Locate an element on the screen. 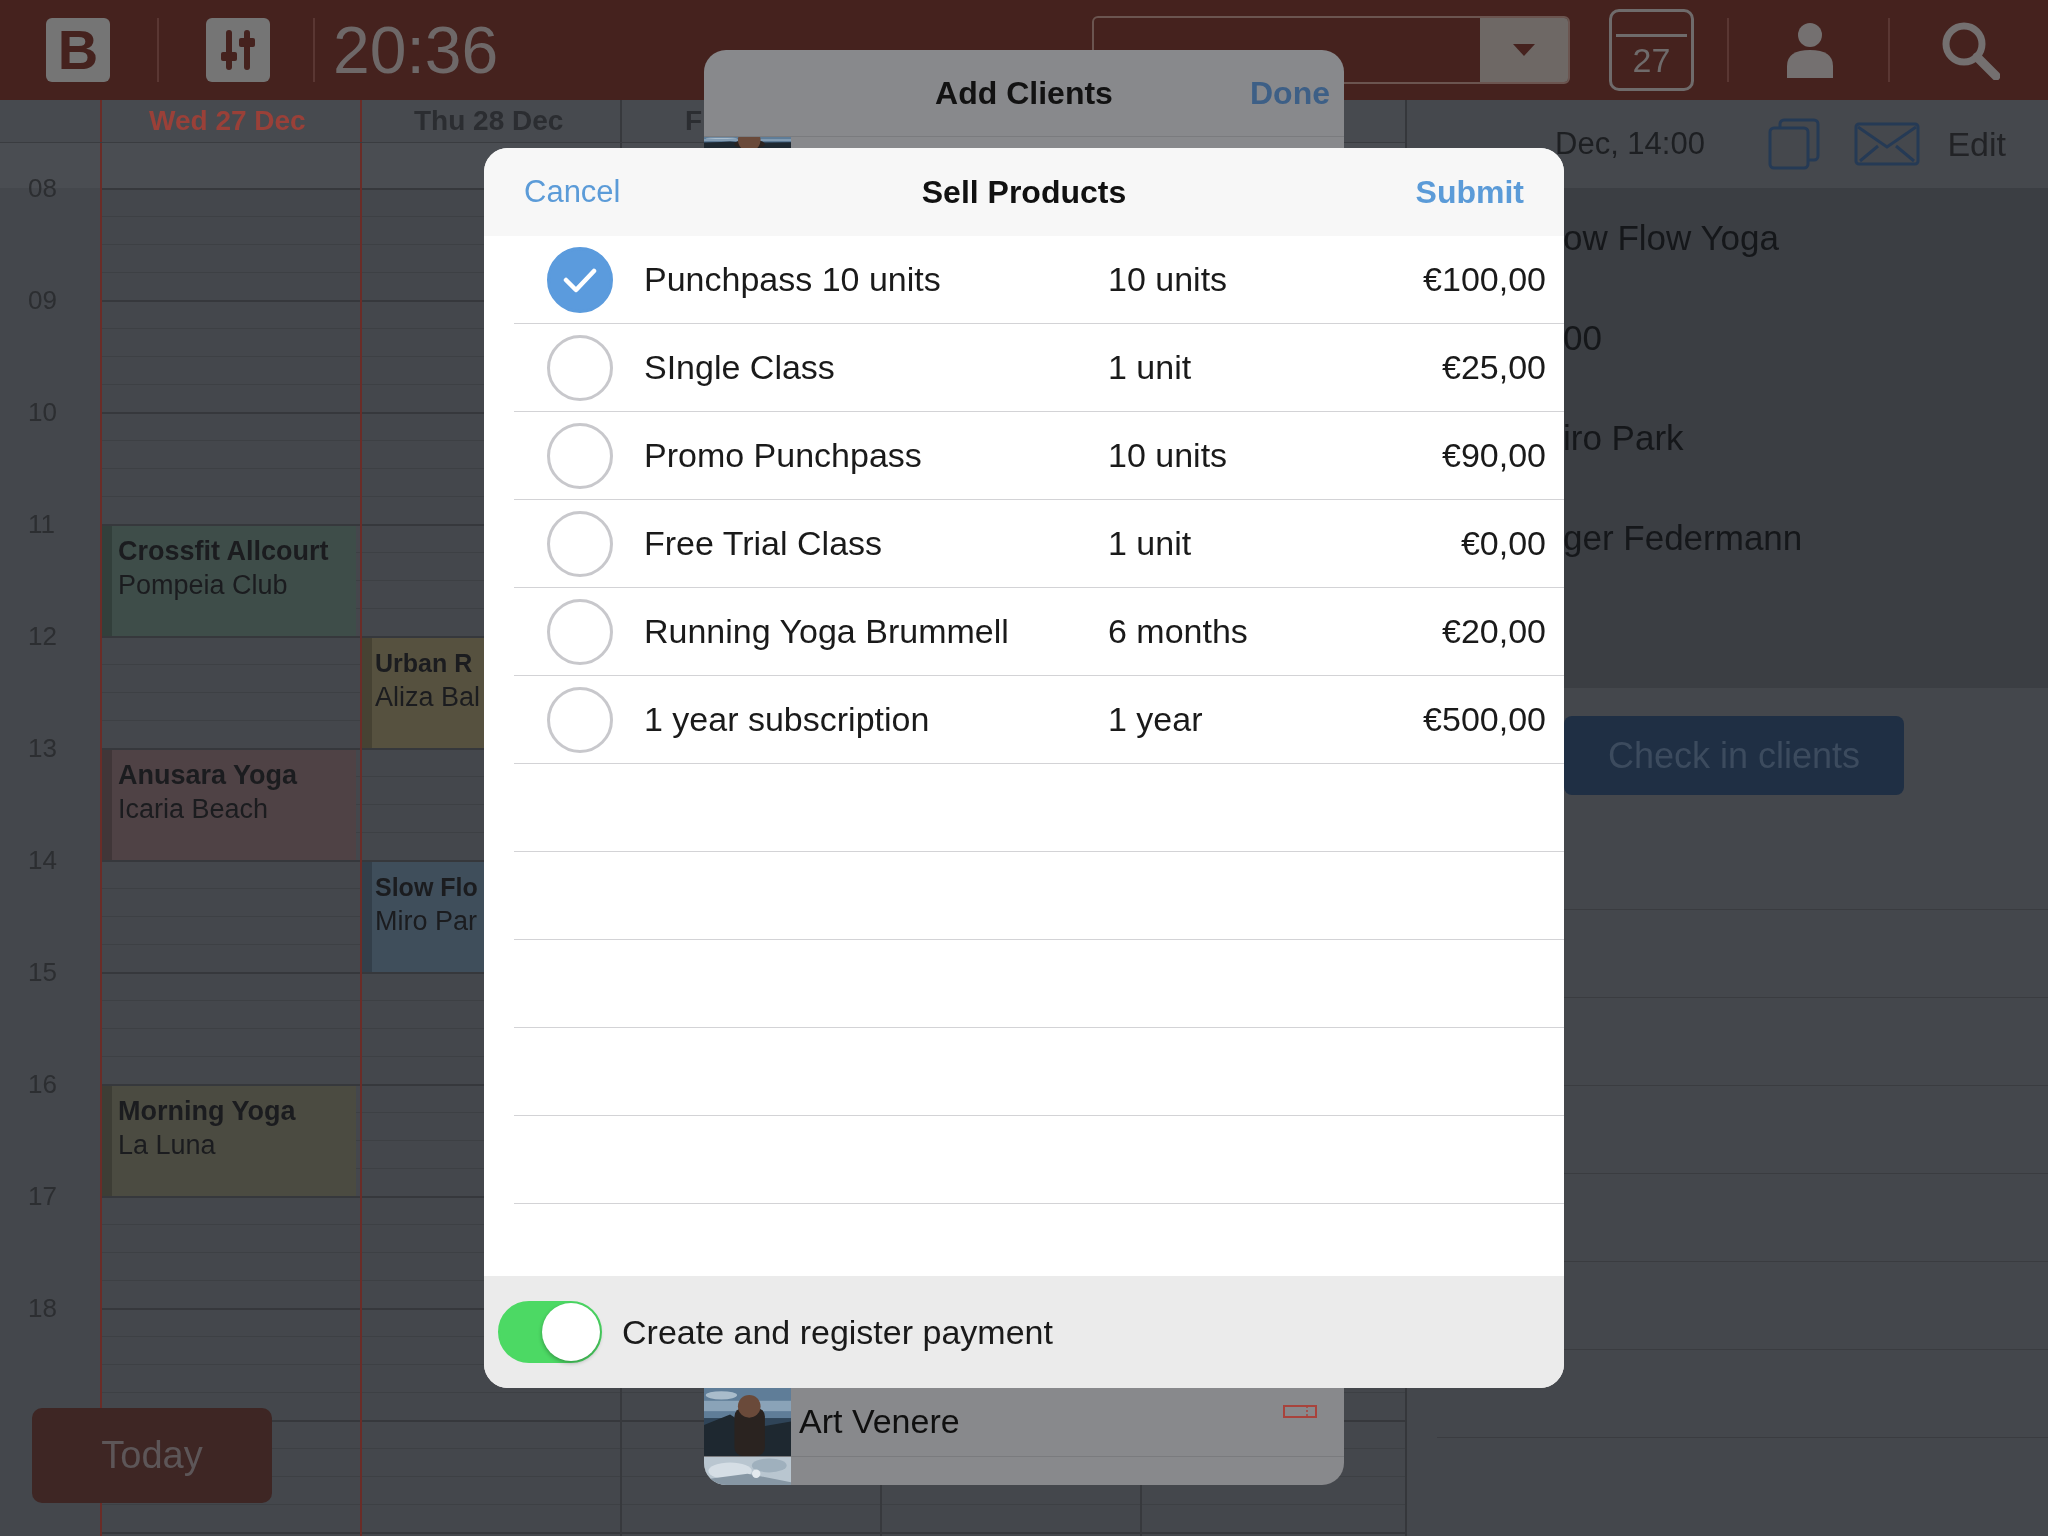  event-title: Urban R is located at coordinates (424, 663).